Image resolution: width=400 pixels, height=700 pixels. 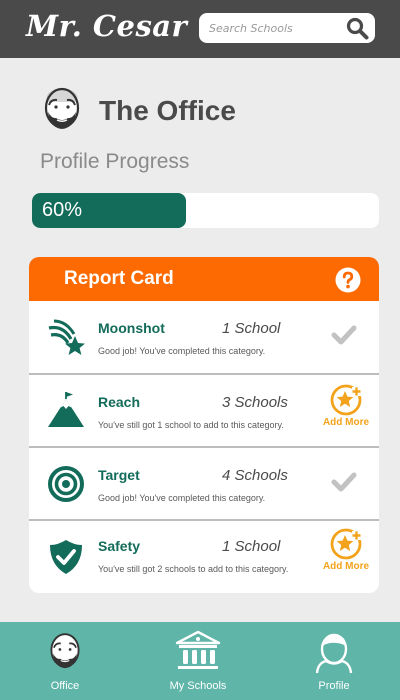 What do you see at coordinates (119, 546) in the screenshot?
I see `row-title: Safety` at bounding box center [119, 546].